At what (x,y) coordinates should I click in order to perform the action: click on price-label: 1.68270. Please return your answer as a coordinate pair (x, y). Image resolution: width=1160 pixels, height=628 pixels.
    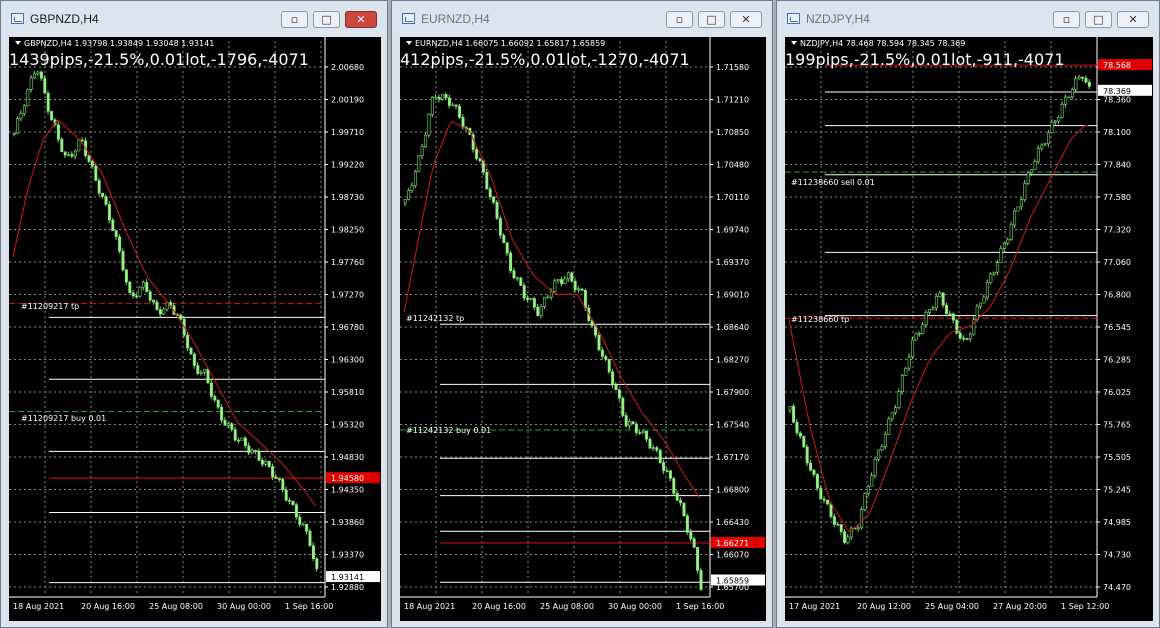
    Looking at the image, I should click on (732, 360).